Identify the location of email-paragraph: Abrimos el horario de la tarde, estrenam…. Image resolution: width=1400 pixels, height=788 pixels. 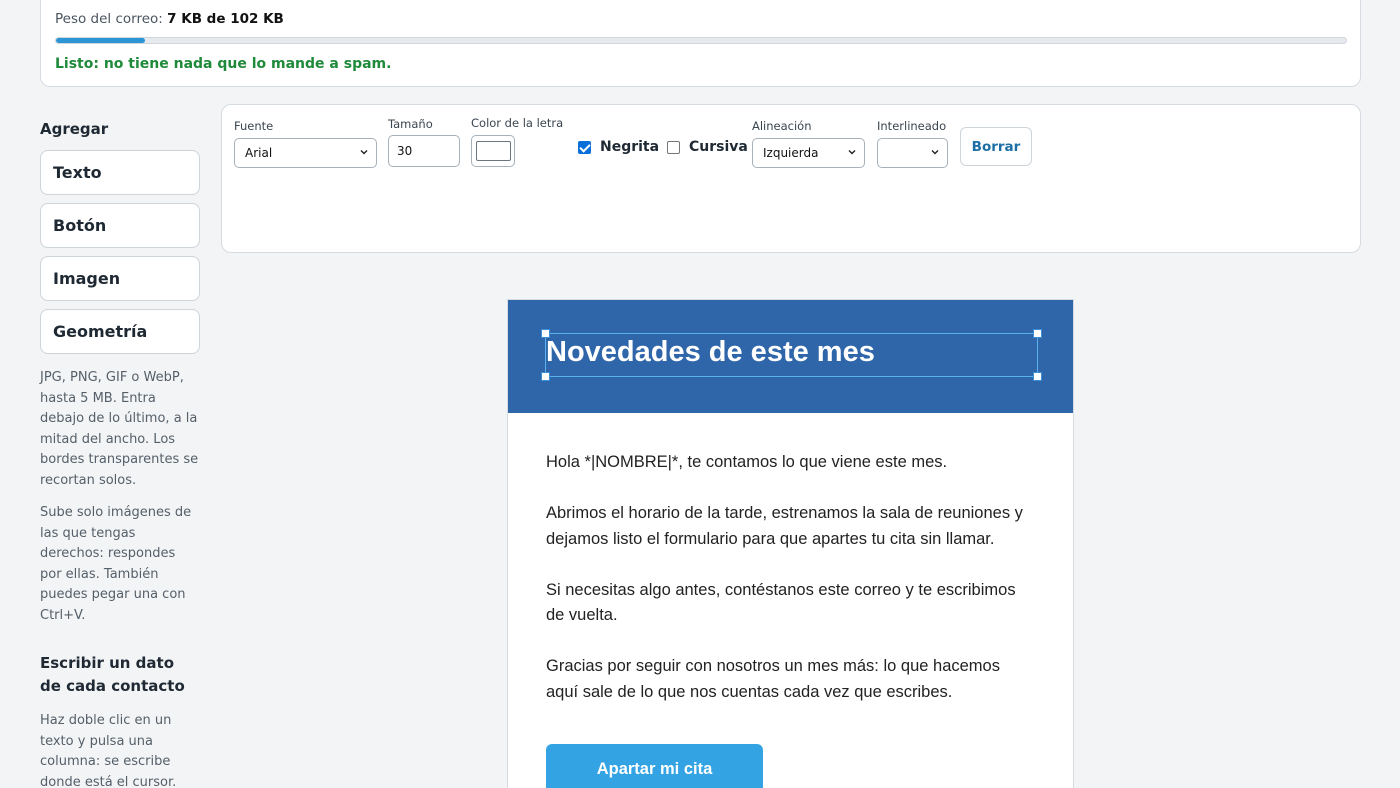
(791, 526).